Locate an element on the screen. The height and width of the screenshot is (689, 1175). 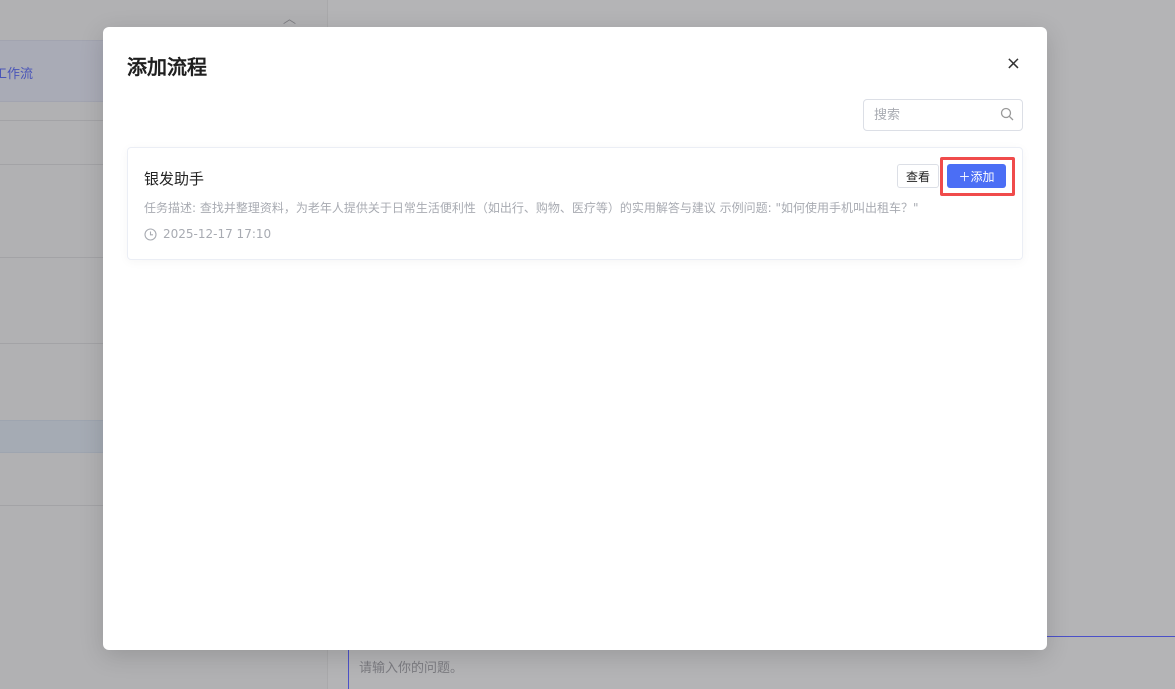
flow-time-text: 2025-12-17 17:10 is located at coordinates (217, 234).